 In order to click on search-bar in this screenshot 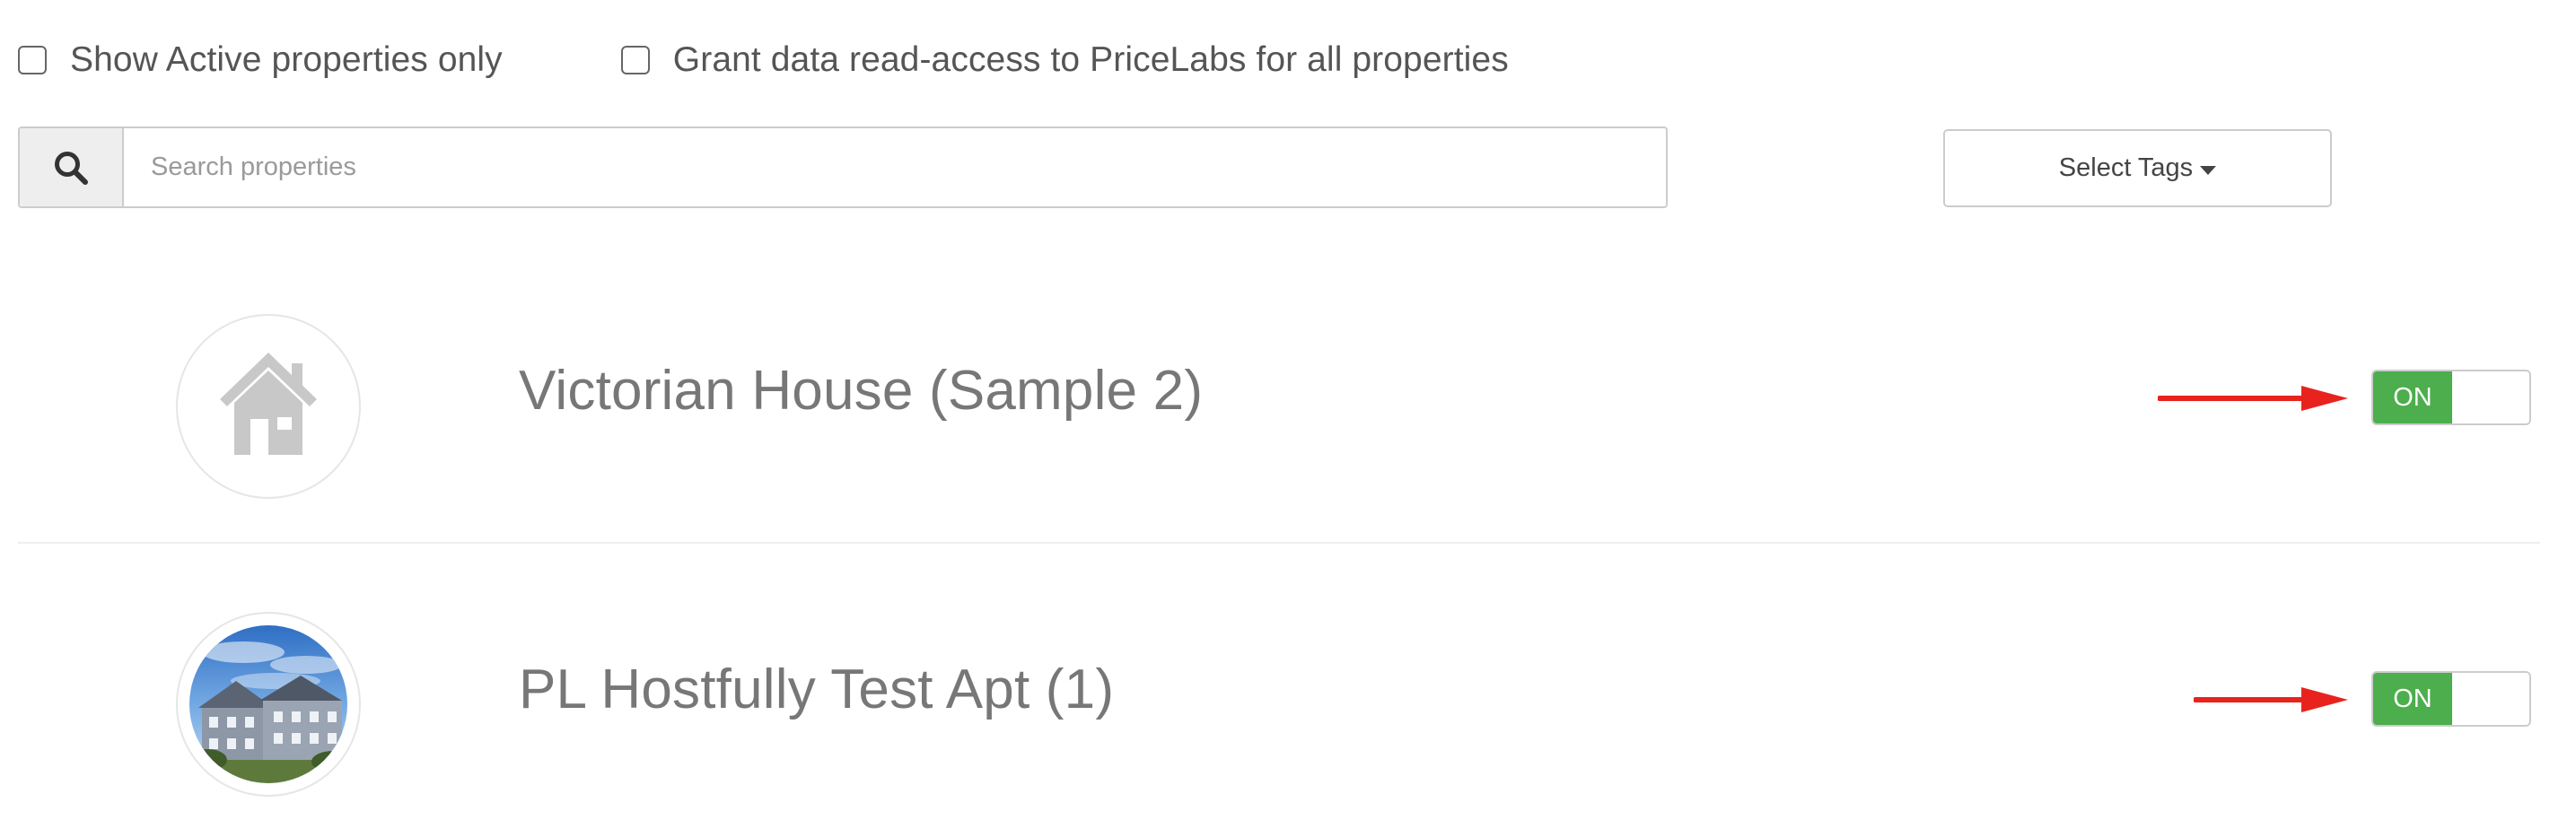, I will do `click(843, 167)`.